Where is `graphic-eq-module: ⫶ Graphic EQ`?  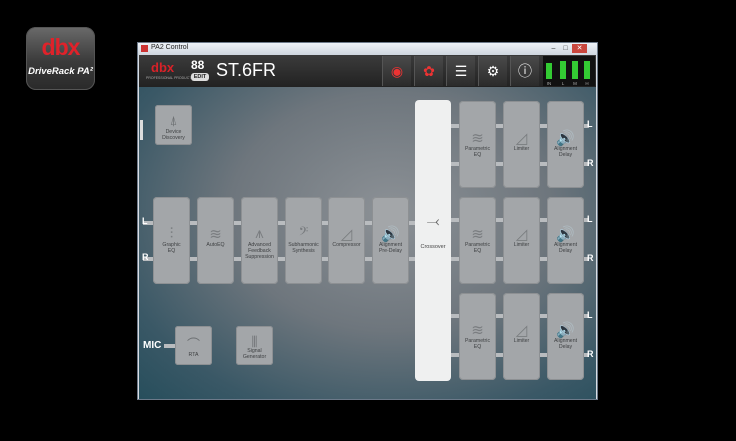 graphic-eq-module: ⫶ Graphic EQ is located at coordinates (171, 240).